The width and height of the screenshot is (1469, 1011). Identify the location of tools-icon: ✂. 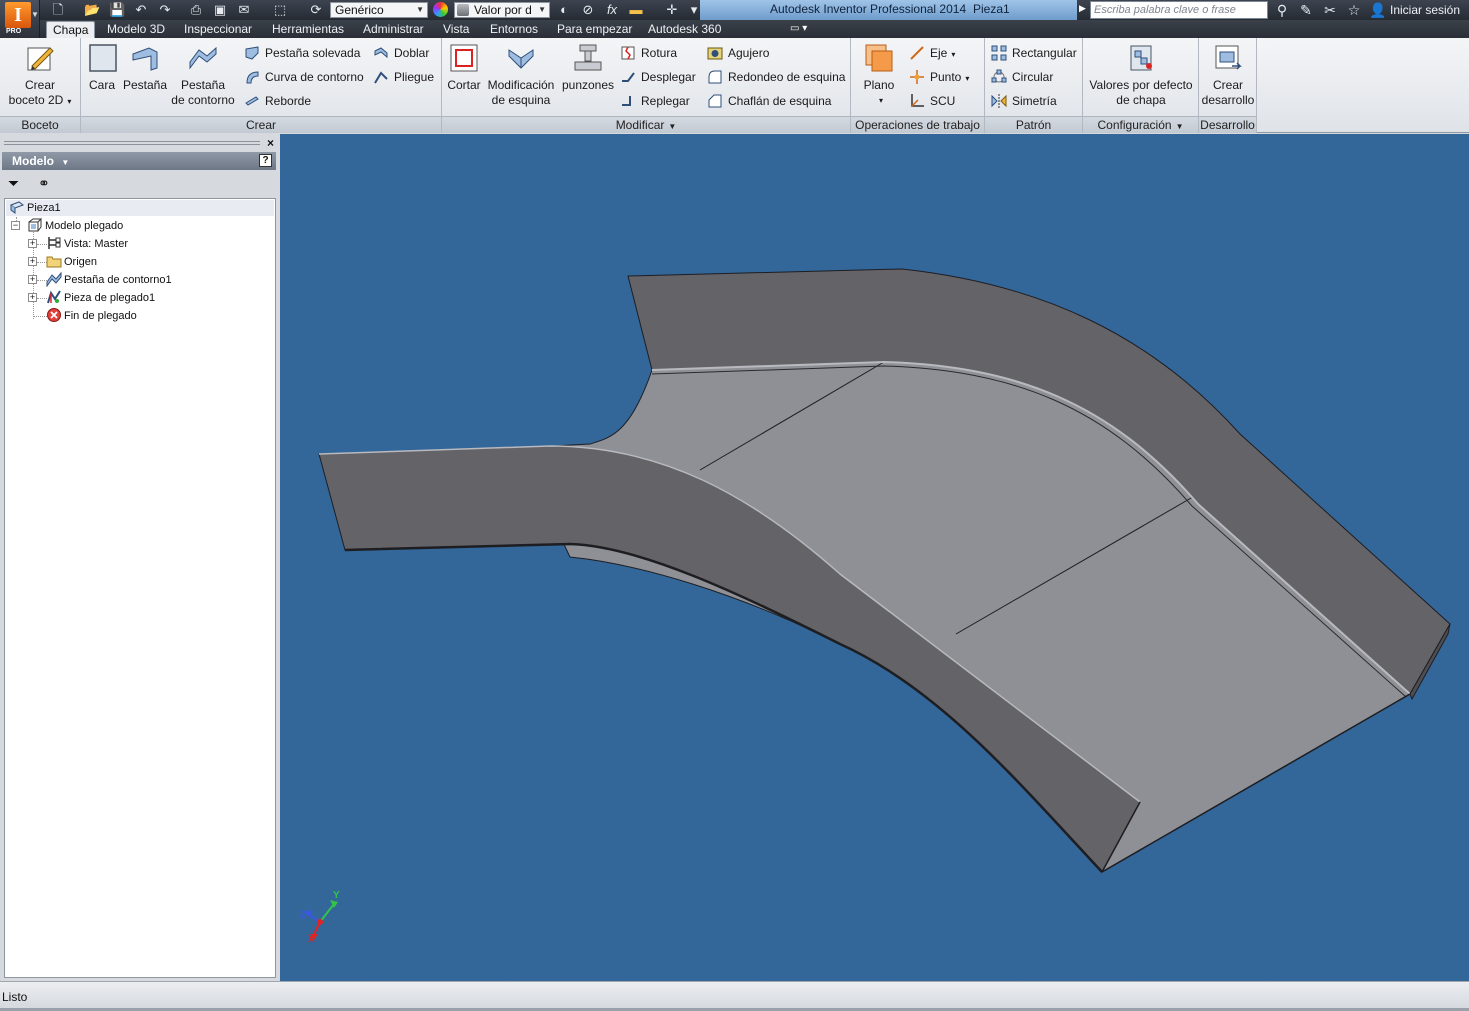
(1330, 10).